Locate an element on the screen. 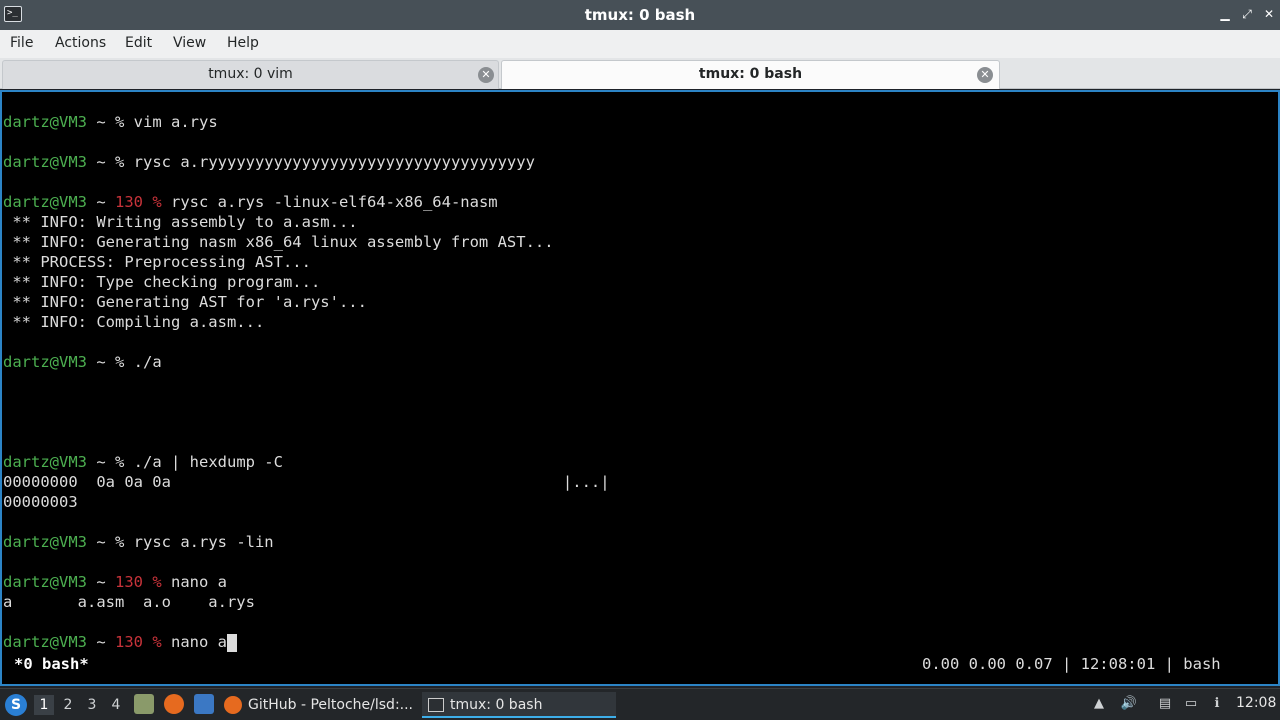 This screenshot has width=1280, height=720. terminal-line: dartz@VM3 ~ % vim a.rys is located at coordinates (110, 122).